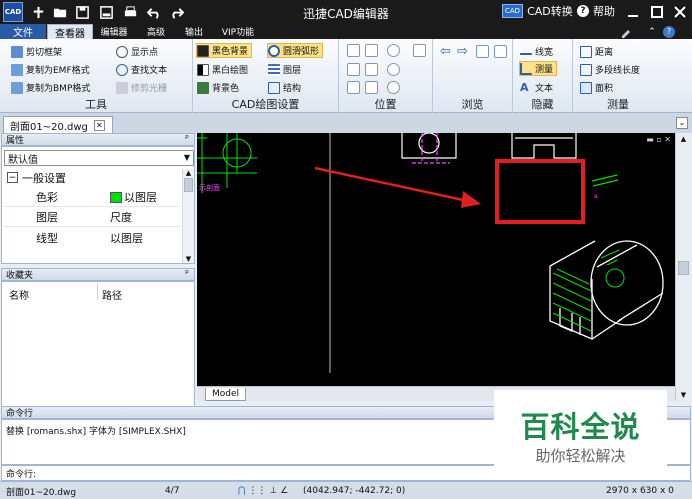 The height and width of the screenshot is (499, 692). Describe the element at coordinates (273, 491) in the screenshot. I see `ortho-icon: ⊥` at that location.